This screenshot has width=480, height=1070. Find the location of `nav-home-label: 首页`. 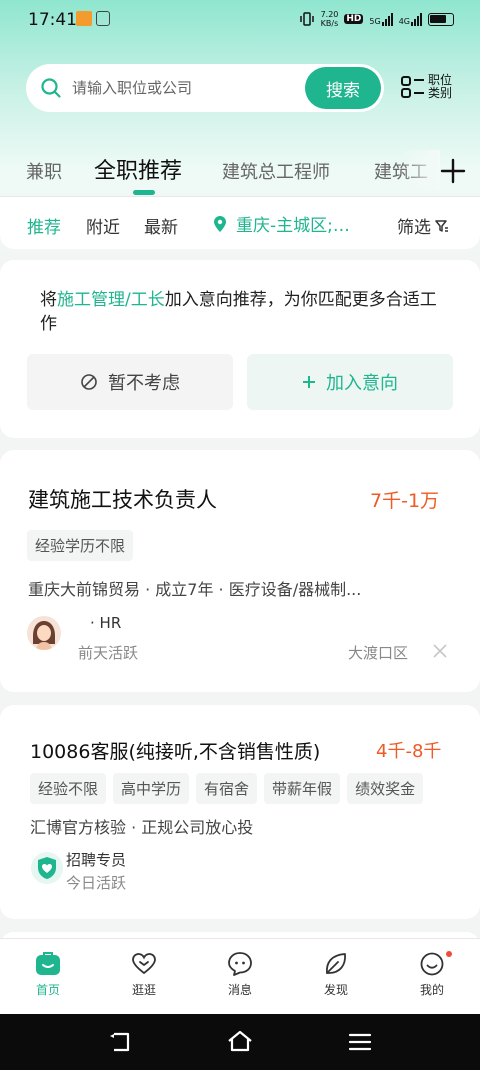

nav-home-label: 首页 is located at coordinates (47, 990).